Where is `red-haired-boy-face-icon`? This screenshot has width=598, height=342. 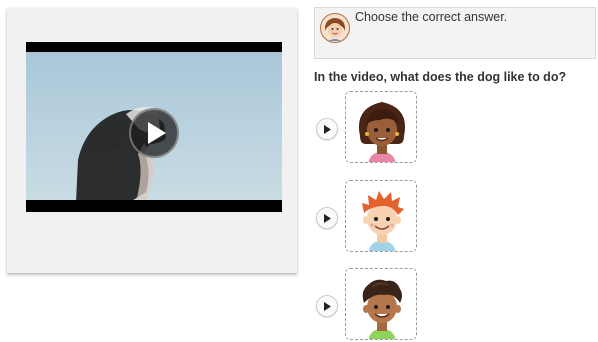 red-haired-boy-face-icon is located at coordinates (383, 221).